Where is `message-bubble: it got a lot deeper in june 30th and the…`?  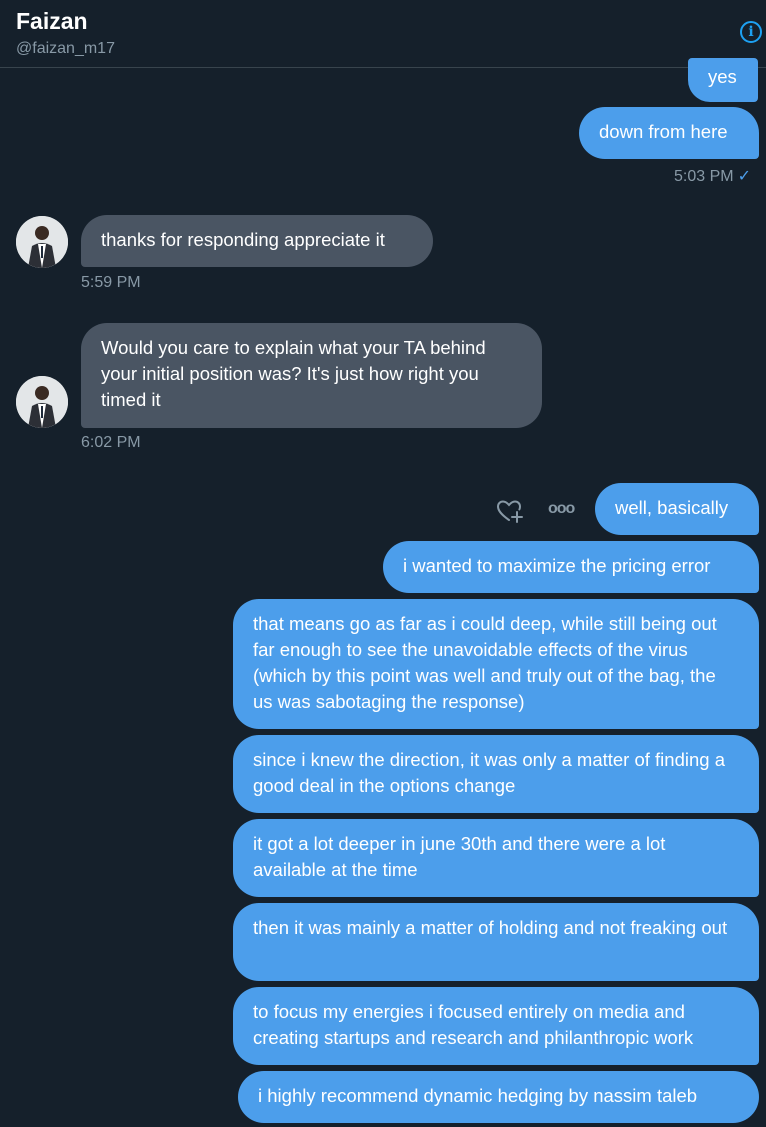
message-bubble: it got a lot deeper in june 30th and the… is located at coordinates (496, 858).